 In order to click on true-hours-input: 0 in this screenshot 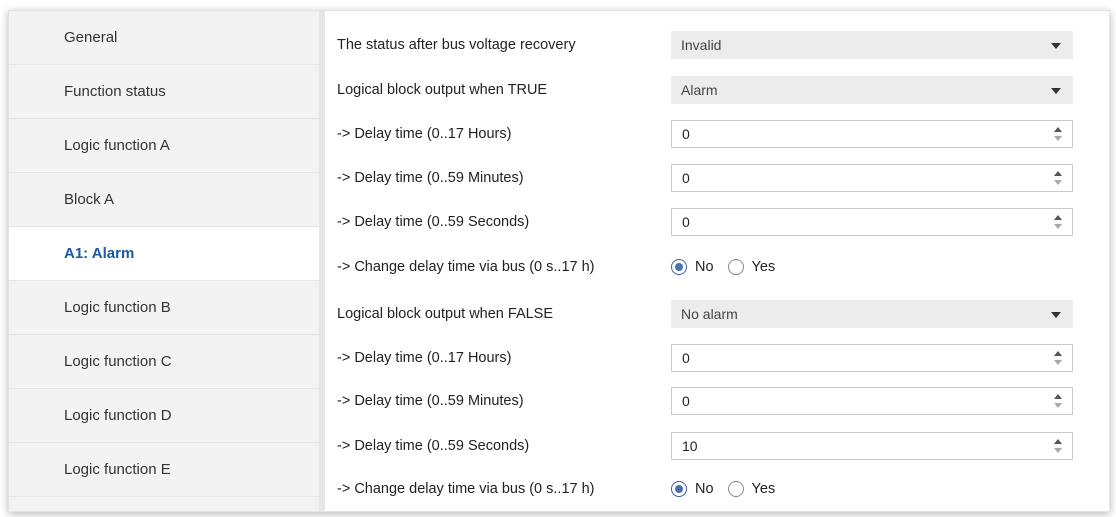, I will do `click(872, 134)`.